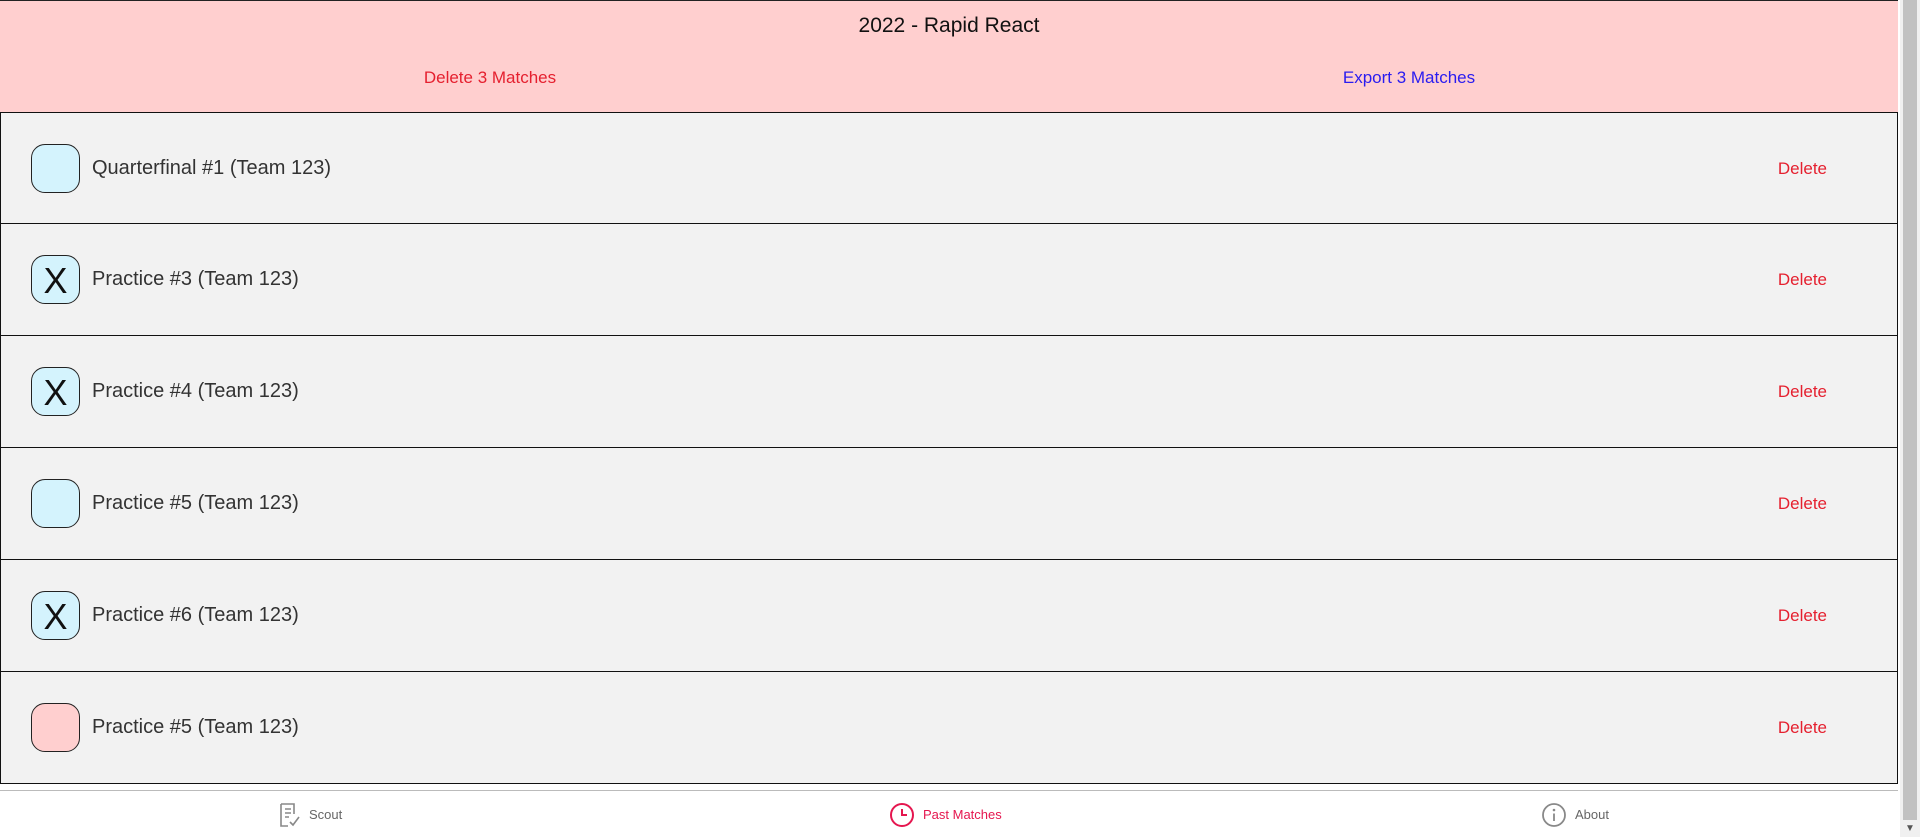 This screenshot has width=1920, height=838. What do you see at coordinates (195, 391) in the screenshot?
I see `match-label: Practice #4 (Team 123)` at bounding box center [195, 391].